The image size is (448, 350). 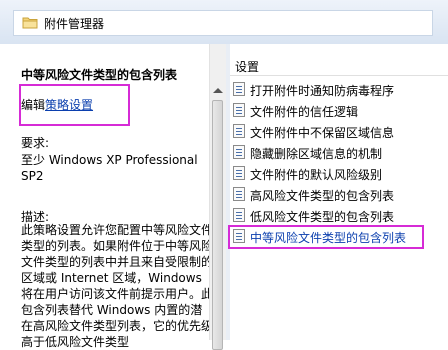 What do you see at coordinates (322, 217) in the screenshot?
I see `list-item-label: 低风险文件类型的包含列表` at bounding box center [322, 217].